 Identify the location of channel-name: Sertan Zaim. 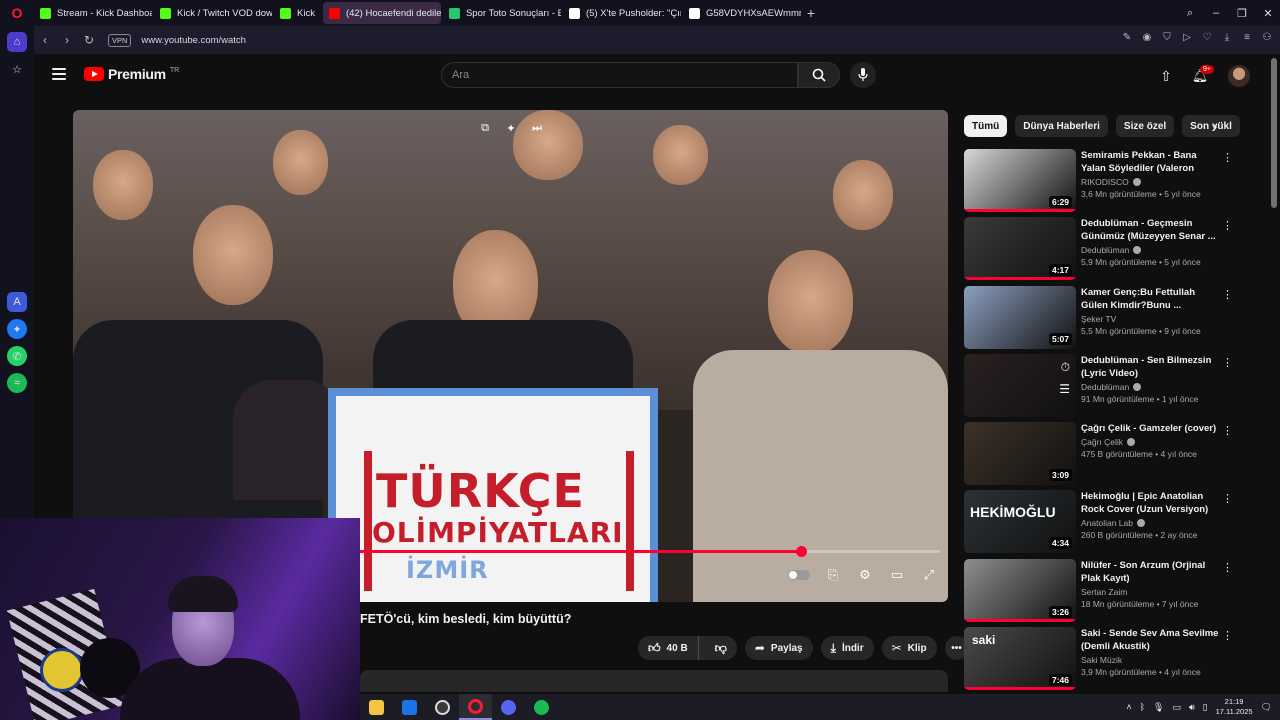
(1151, 592).